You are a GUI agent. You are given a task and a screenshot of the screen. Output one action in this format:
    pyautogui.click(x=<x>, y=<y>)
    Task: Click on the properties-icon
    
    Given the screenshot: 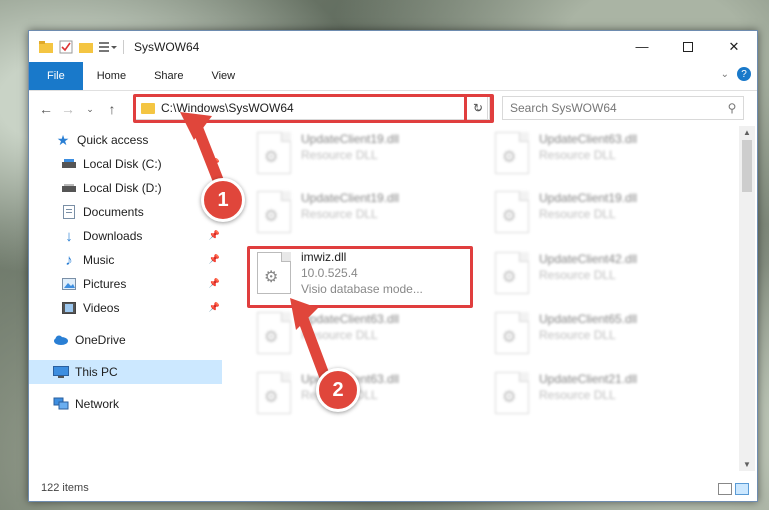 What is the action you would take?
    pyautogui.click(x=66, y=47)
    